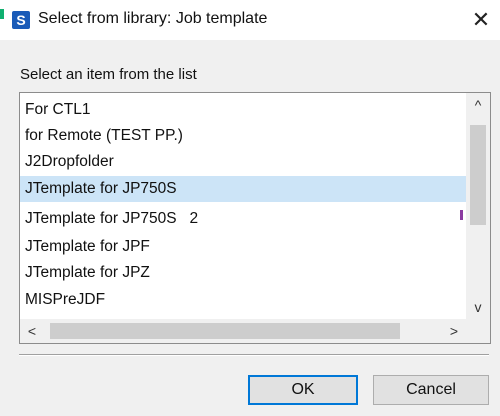 The width and height of the screenshot is (500, 416). I want to click on scroll-down-icon: v, so click(478, 307).